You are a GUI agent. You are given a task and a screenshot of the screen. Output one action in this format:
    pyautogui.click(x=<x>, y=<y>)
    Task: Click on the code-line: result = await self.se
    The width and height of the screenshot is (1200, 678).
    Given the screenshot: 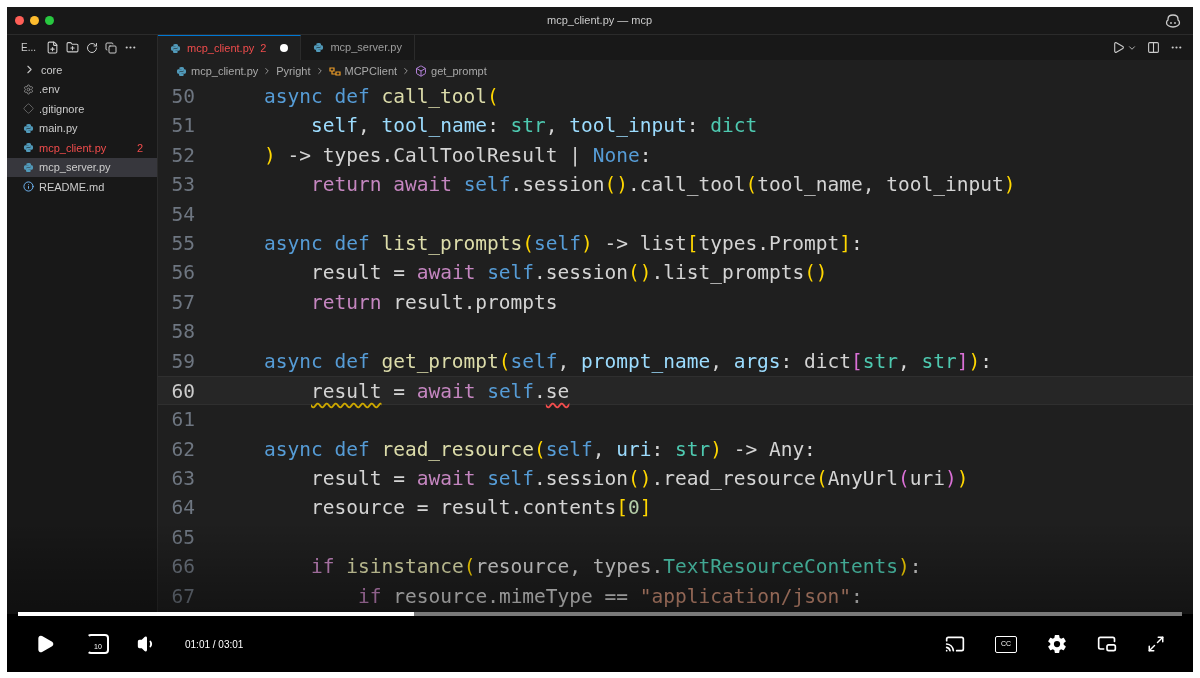 What is the action you would take?
    pyautogui.click(x=440, y=391)
    